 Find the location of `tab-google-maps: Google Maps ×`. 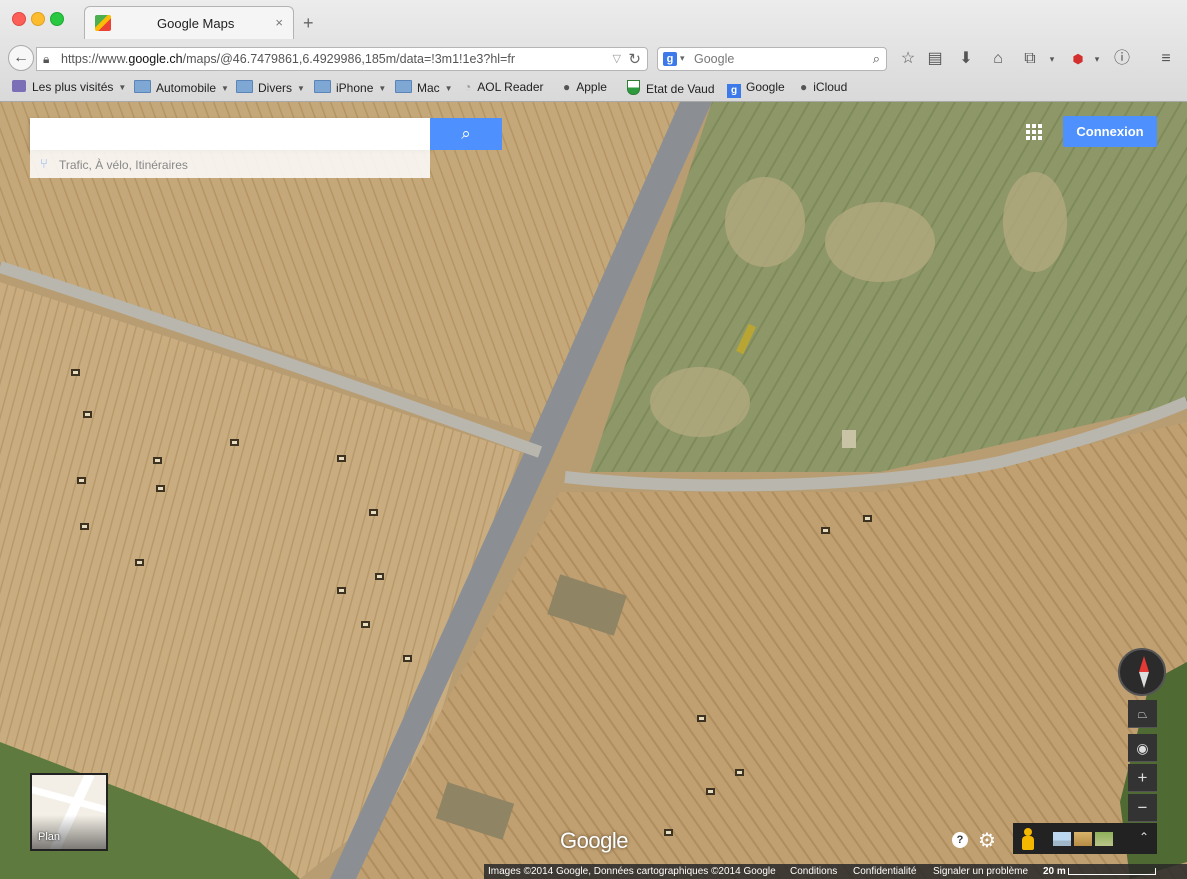

tab-google-maps: Google Maps × is located at coordinates (189, 22).